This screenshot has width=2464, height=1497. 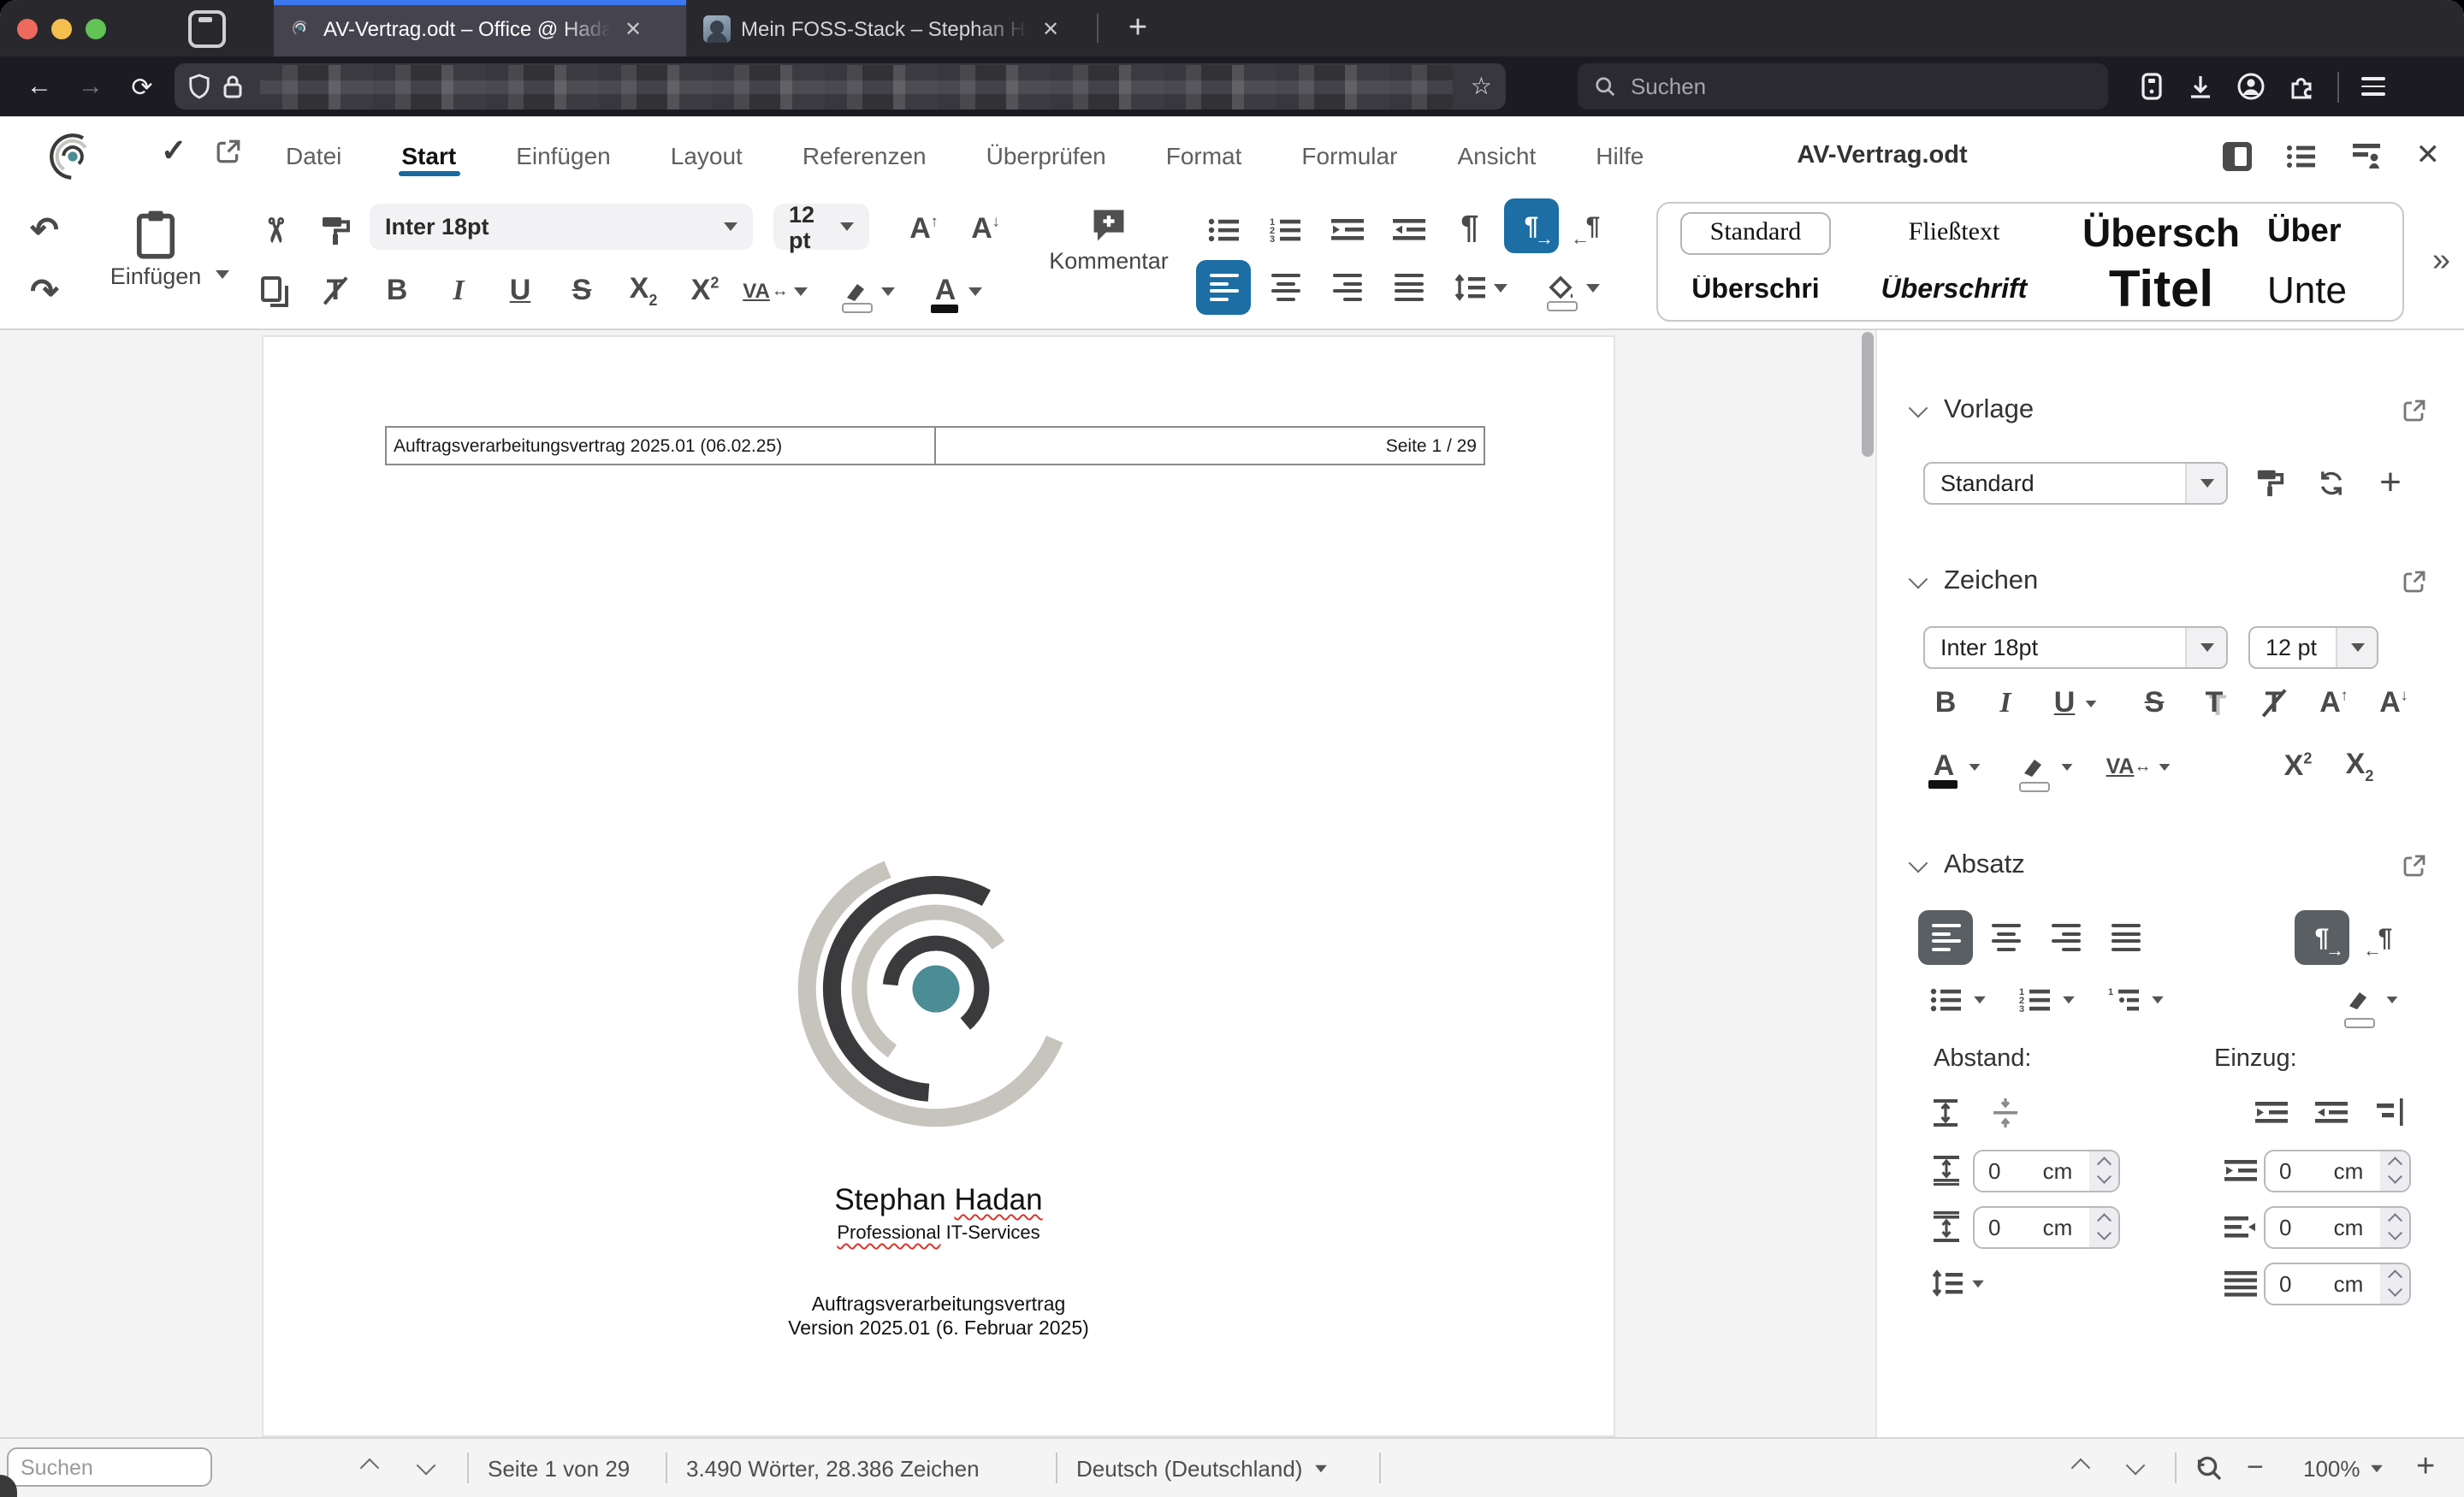 I want to click on open-in-new-icon, so click(x=228, y=151).